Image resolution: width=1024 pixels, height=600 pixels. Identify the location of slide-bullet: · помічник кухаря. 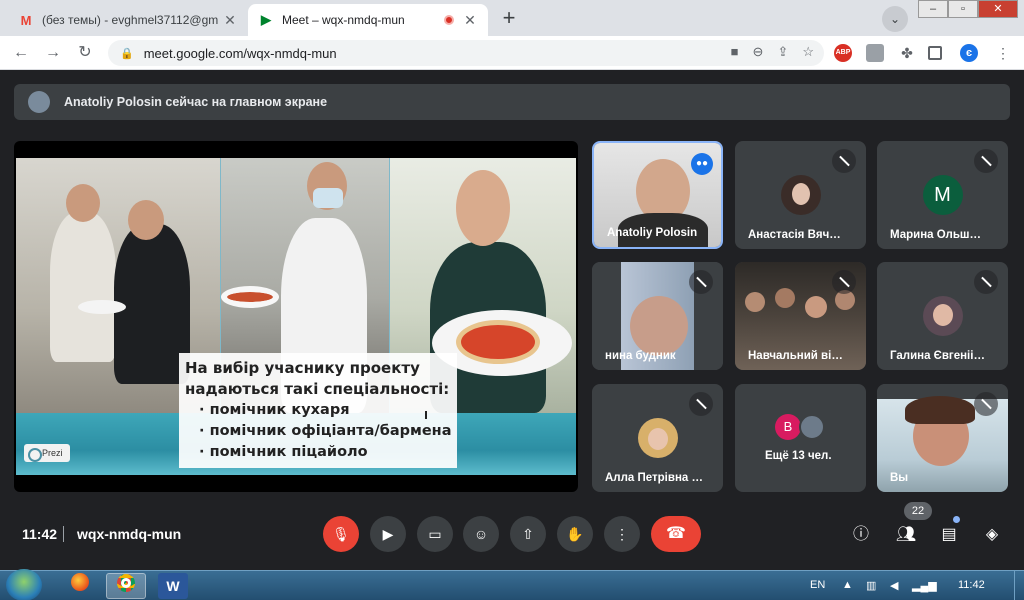
(274, 410).